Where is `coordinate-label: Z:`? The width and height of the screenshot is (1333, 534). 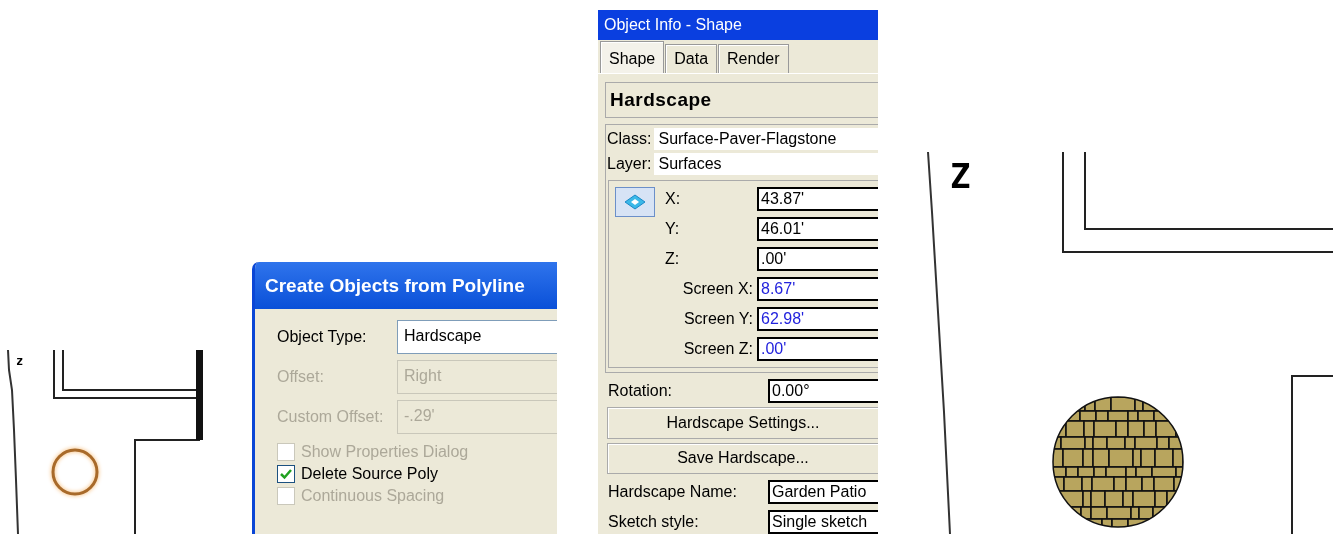 coordinate-label: Z: is located at coordinates (673, 259).